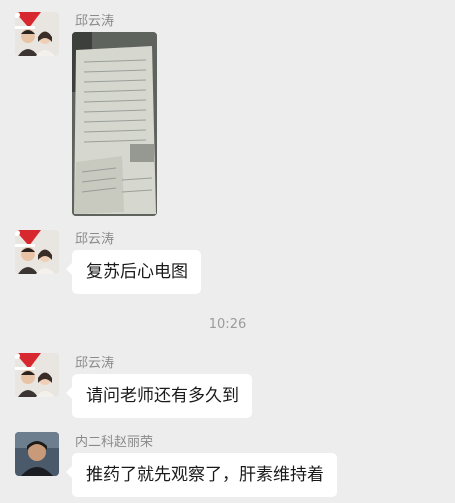 The image size is (455, 503). Describe the element at coordinates (114, 442) in the screenshot. I see `sender-name: 内二科赵丽荣` at that location.